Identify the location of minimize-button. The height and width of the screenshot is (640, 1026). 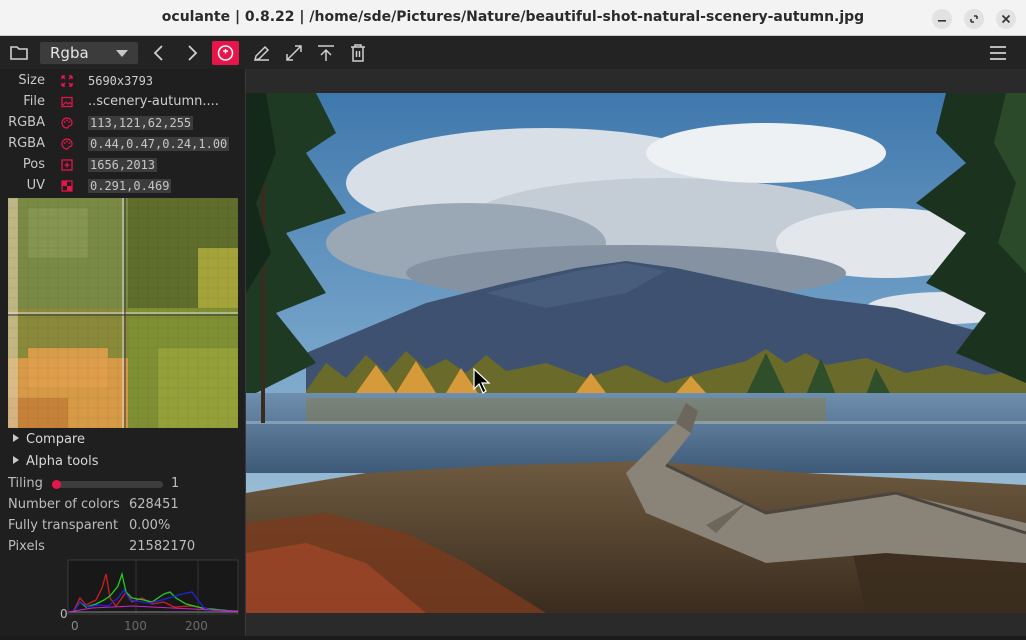
(942, 19).